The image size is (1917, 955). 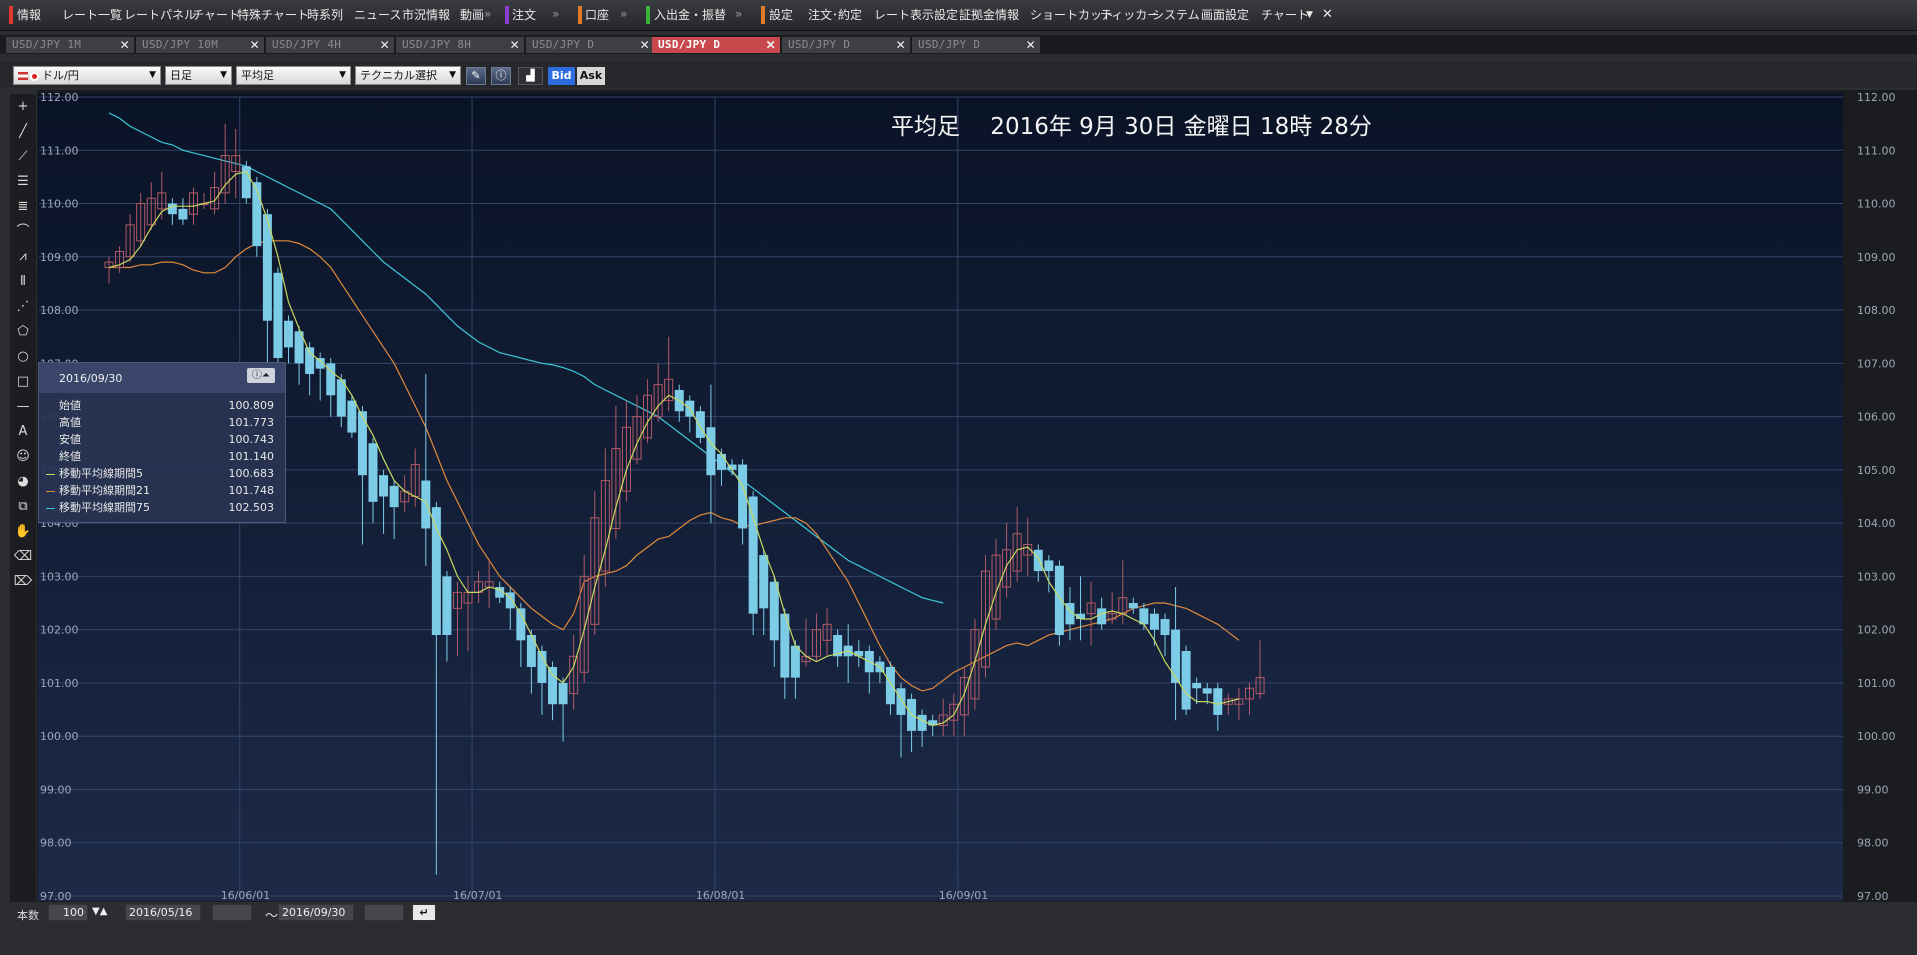 I want to click on count-stepper-icon: ▼▲, so click(x=104, y=912).